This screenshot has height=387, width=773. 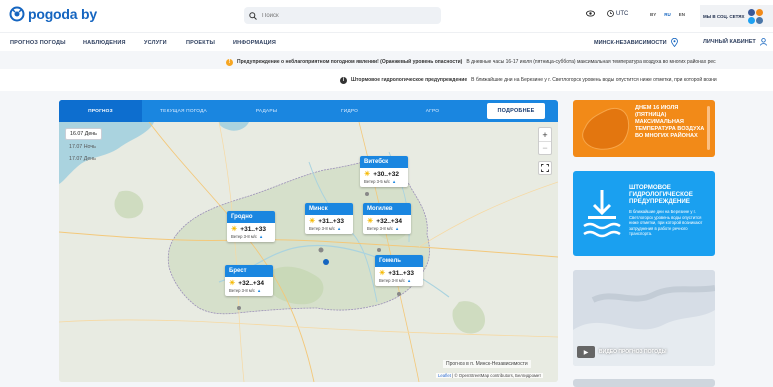 I want to click on search-icon, so click(x=253, y=15).